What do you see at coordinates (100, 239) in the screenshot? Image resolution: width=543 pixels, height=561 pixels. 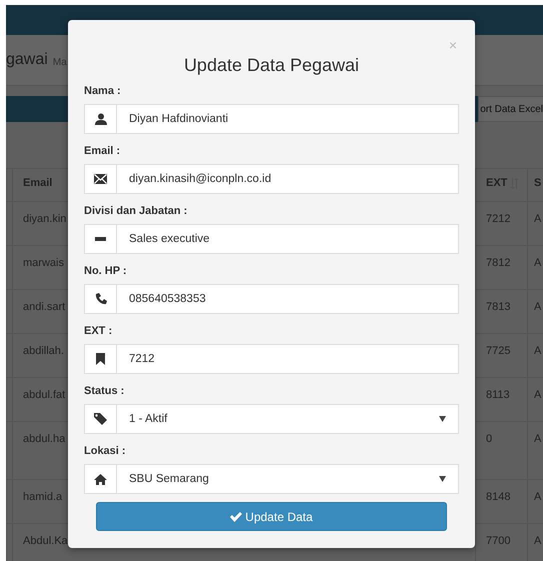 I see `minus-icon` at bounding box center [100, 239].